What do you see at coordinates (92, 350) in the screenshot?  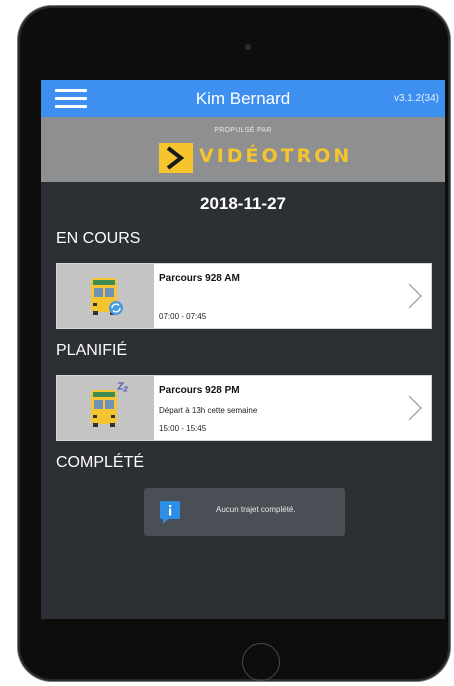 I see `section-heading-planned: PLANIFIÉ` at bounding box center [92, 350].